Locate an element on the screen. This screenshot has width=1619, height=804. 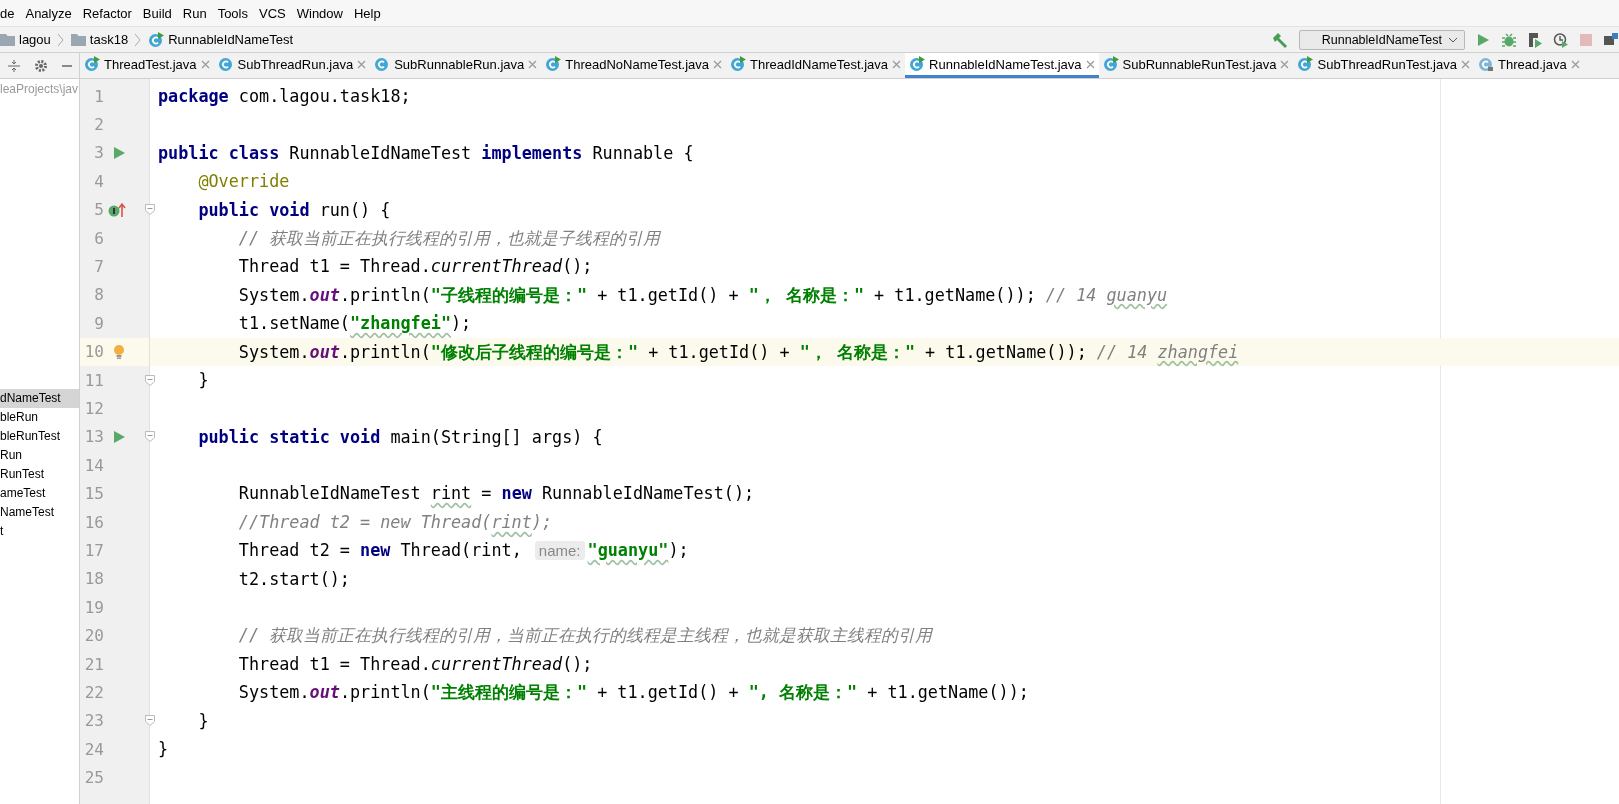
code-line: package com.lagou.task18; is located at coordinates (284, 96).